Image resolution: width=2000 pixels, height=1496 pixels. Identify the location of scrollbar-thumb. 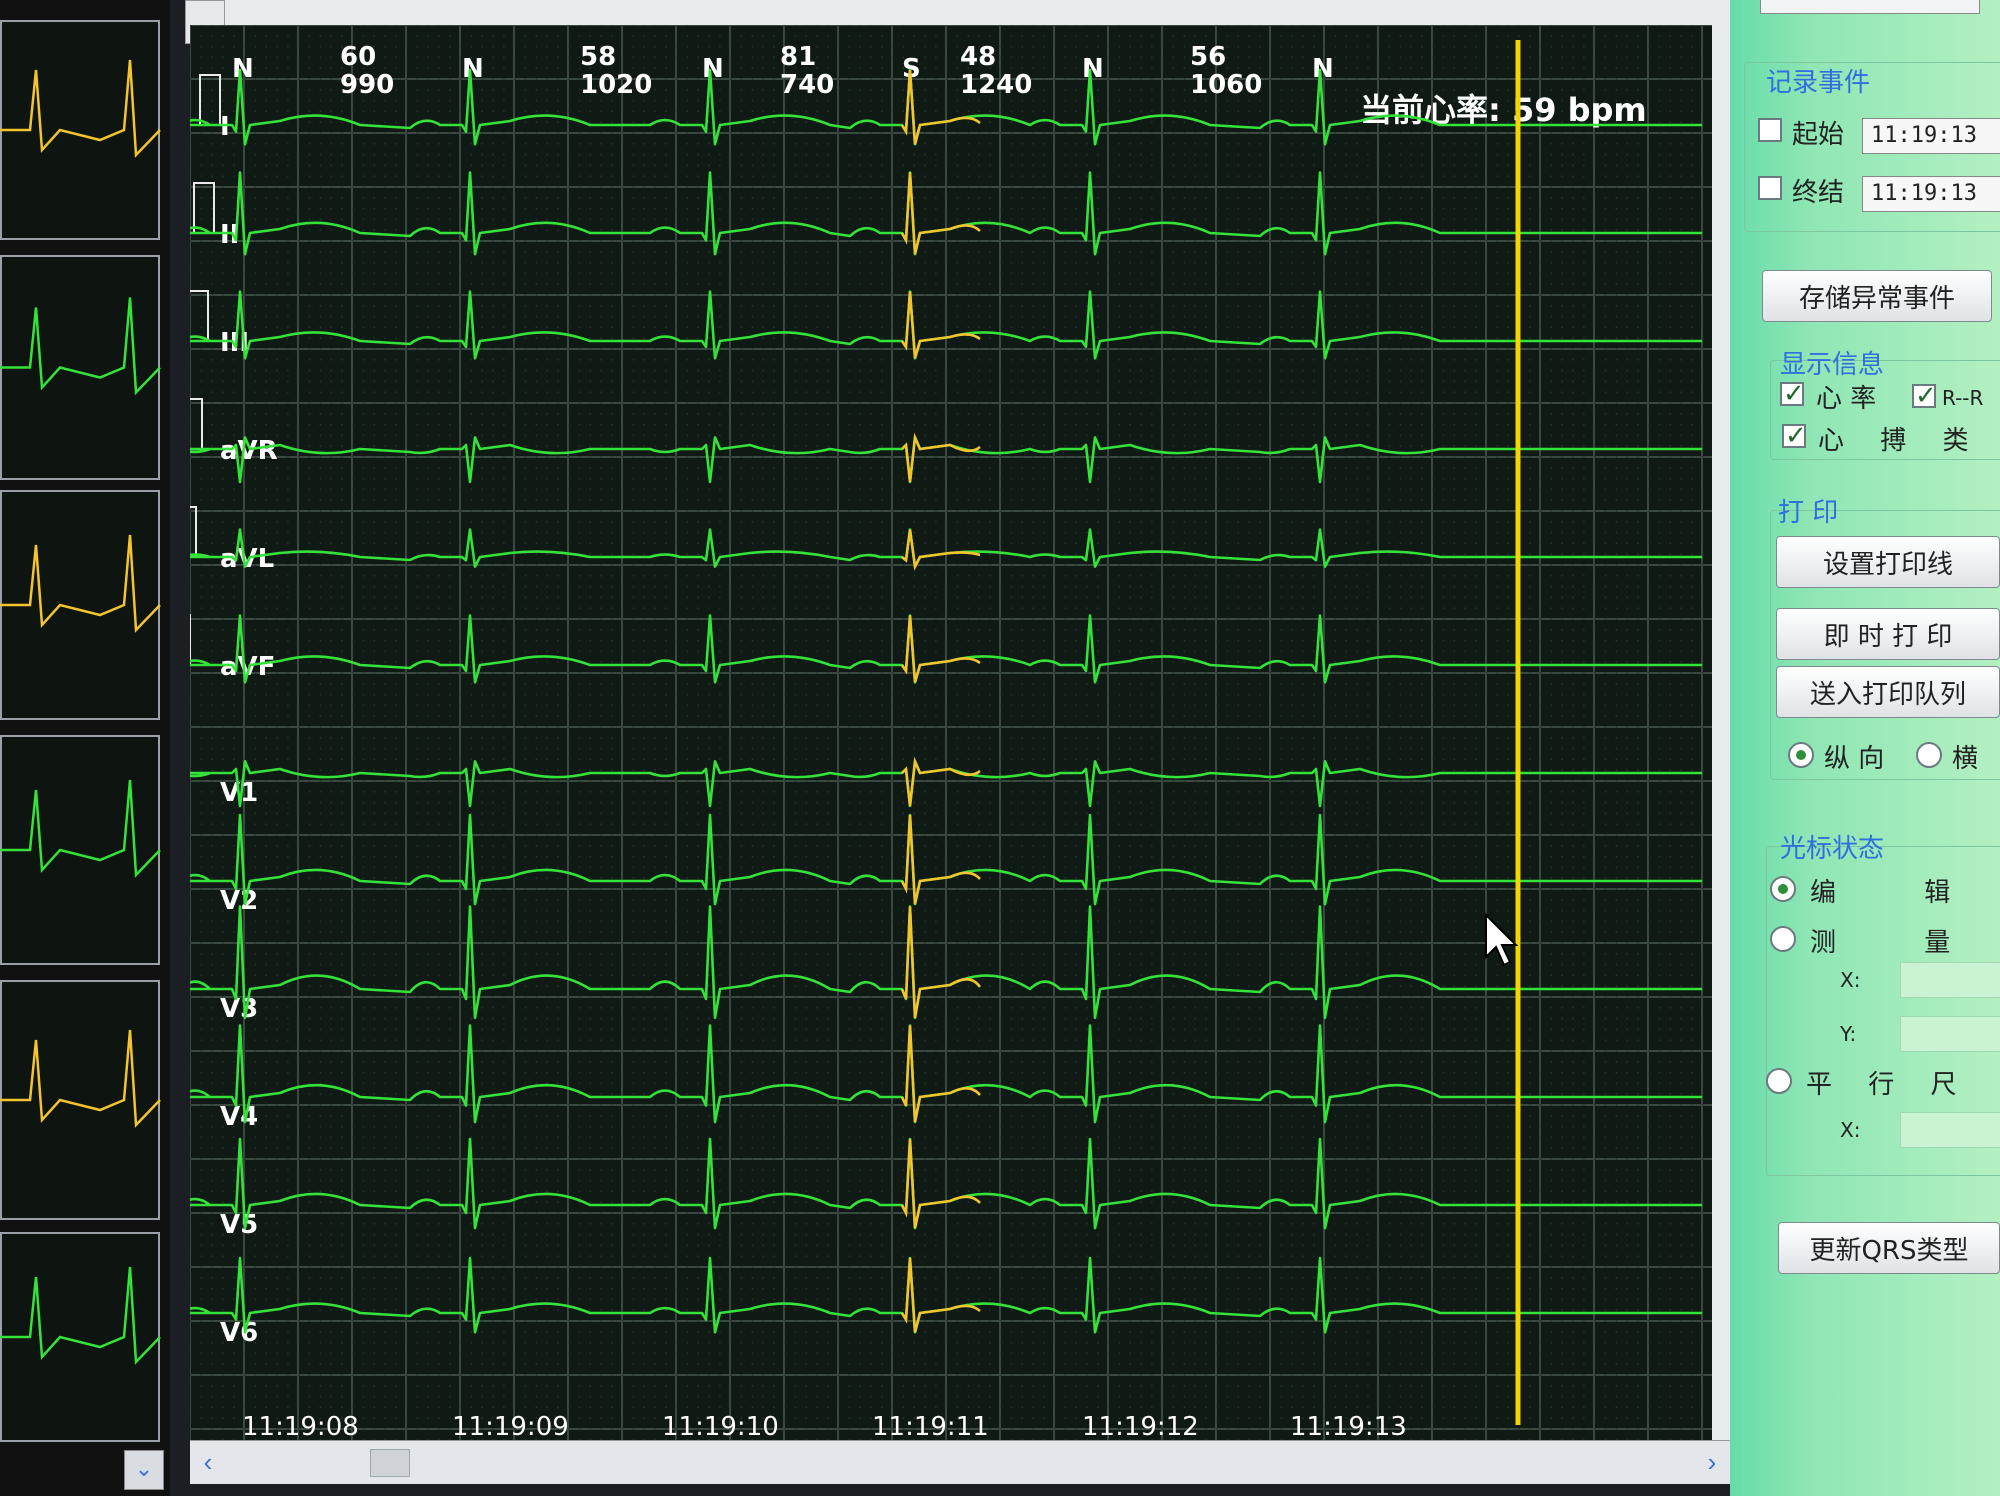
(390, 1463).